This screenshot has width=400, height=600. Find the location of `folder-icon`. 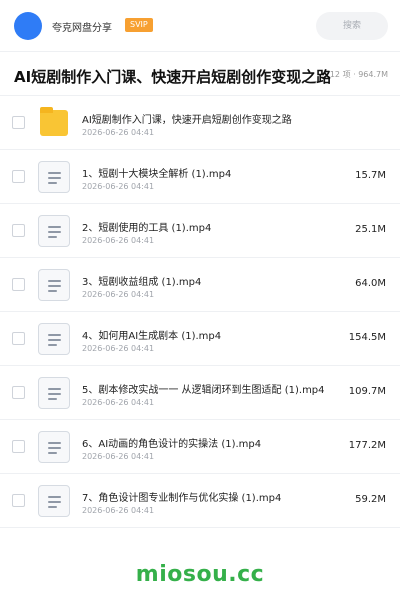

folder-icon is located at coordinates (54, 121).